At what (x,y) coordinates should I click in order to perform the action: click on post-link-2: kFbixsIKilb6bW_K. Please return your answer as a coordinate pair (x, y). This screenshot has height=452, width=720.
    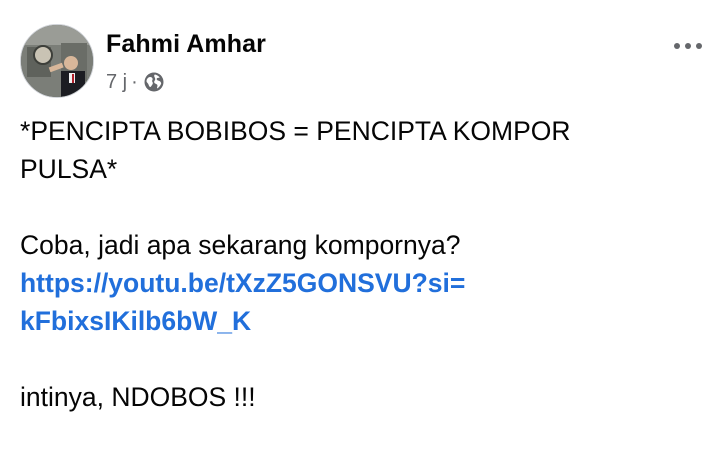
    Looking at the image, I should click on (360, 321).